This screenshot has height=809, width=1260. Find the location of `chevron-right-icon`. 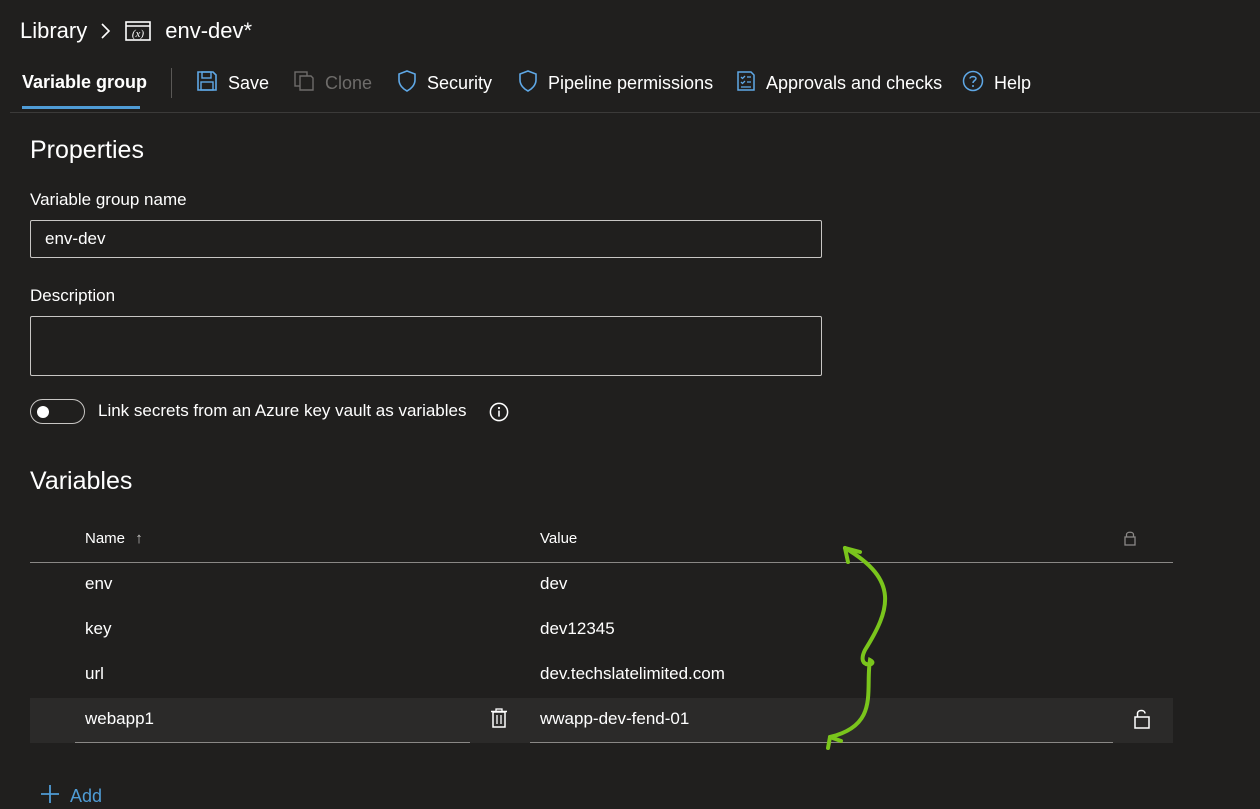

chevron-right-icon is located at coordinates (105, 31).